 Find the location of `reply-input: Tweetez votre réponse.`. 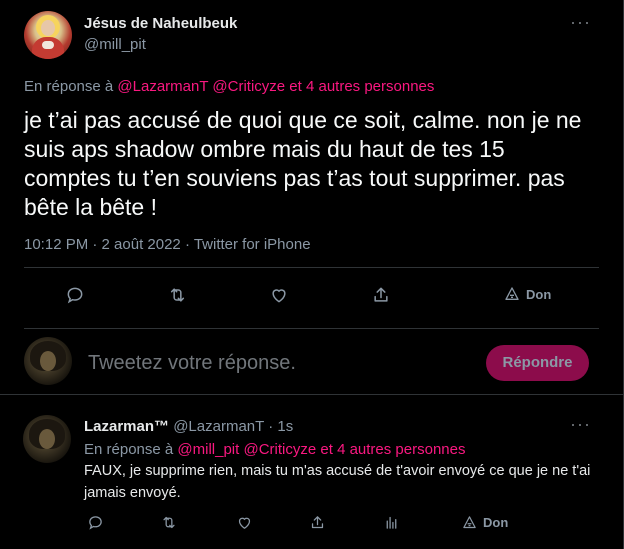

reply-input: Tweetez votre réponse. is located at coordinates (192, 363).